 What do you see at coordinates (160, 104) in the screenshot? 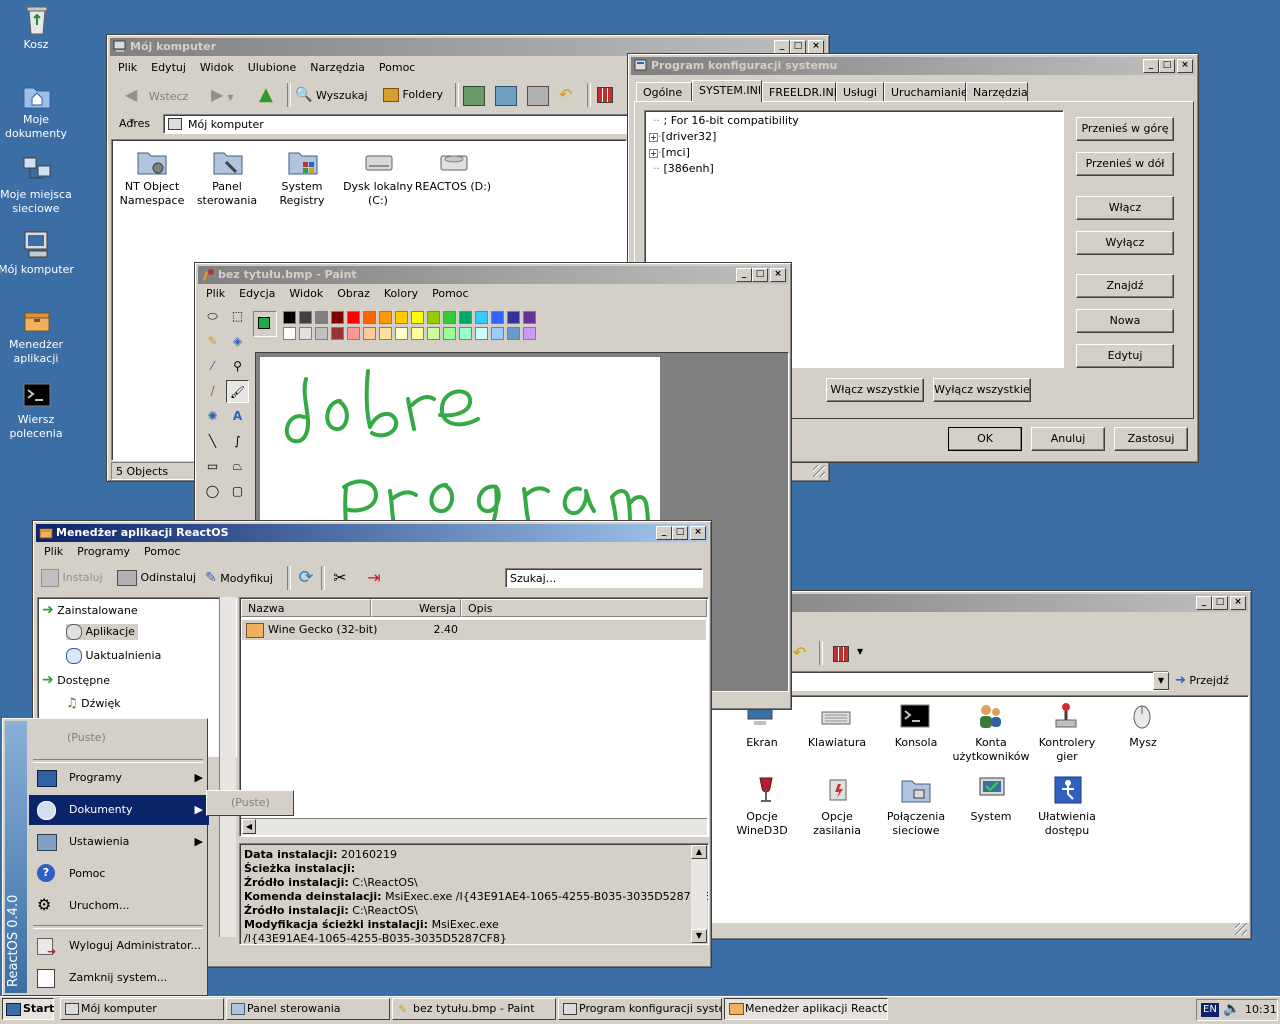
I see `back-button: ◀ Wstecz ▼` at bounding box center [160, 104].